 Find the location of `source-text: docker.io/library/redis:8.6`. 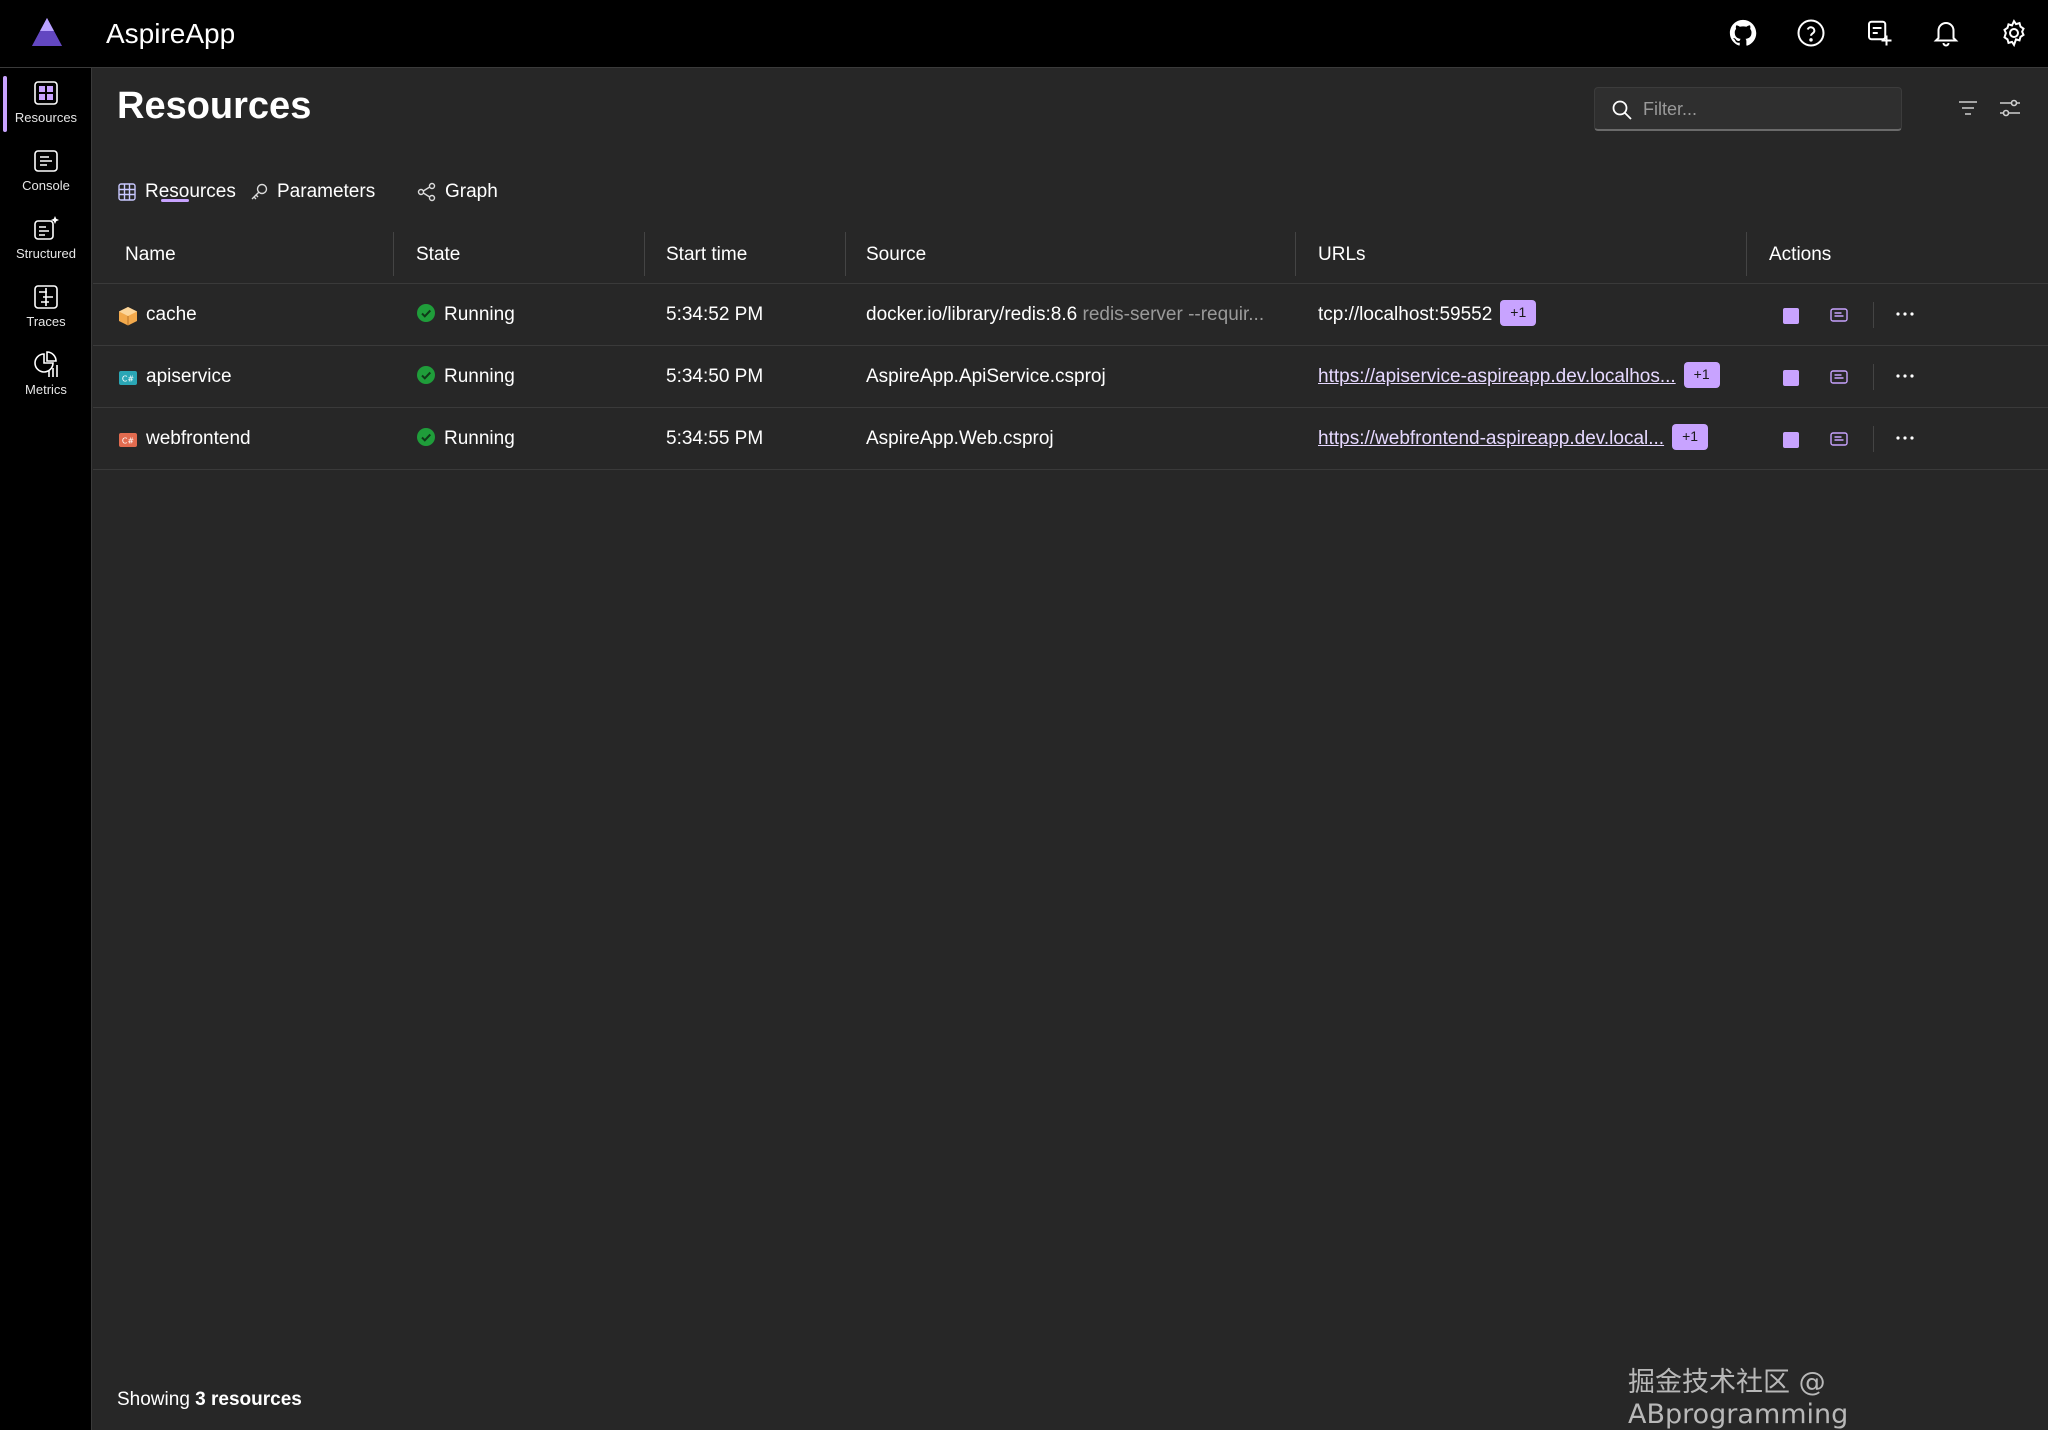

source-text: docker.io/library/redis:8.6 is located at coordinates (972, 314).